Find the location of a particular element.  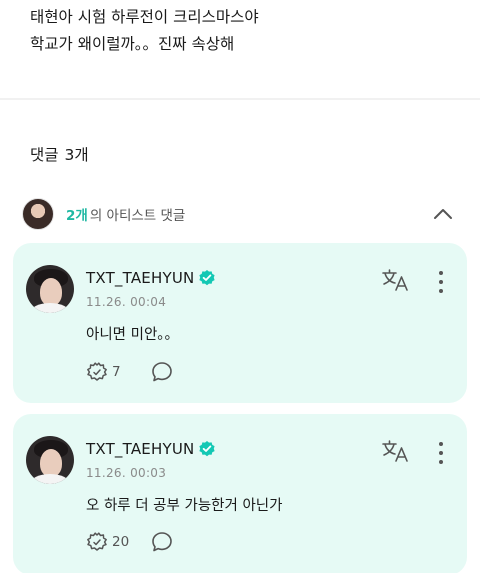

comments-heading-label: 댓글 is located at coordinates (44, 155).